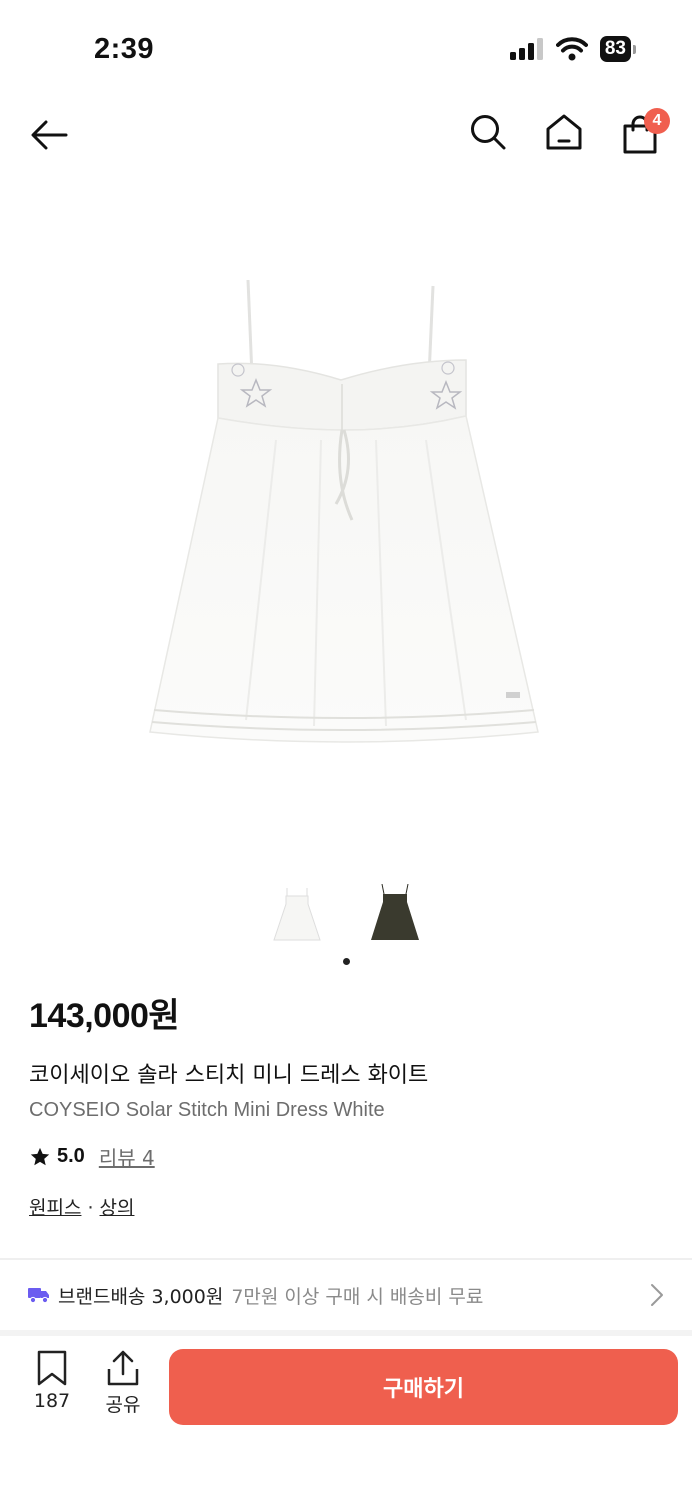 This screenshot has width=692, height=1500. Describe the element at coordinates (657, 1295) in the screenshot. I see `chevron-right-icon` at that location.